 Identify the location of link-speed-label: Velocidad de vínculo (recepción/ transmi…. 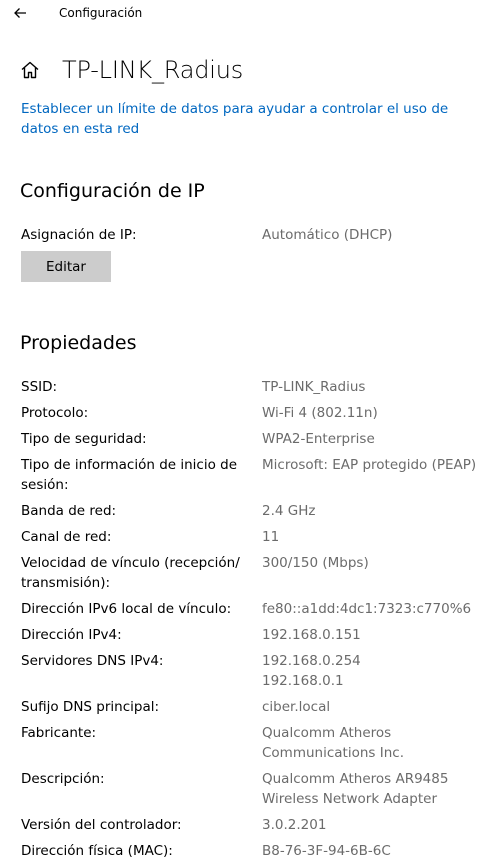
(130, 573).